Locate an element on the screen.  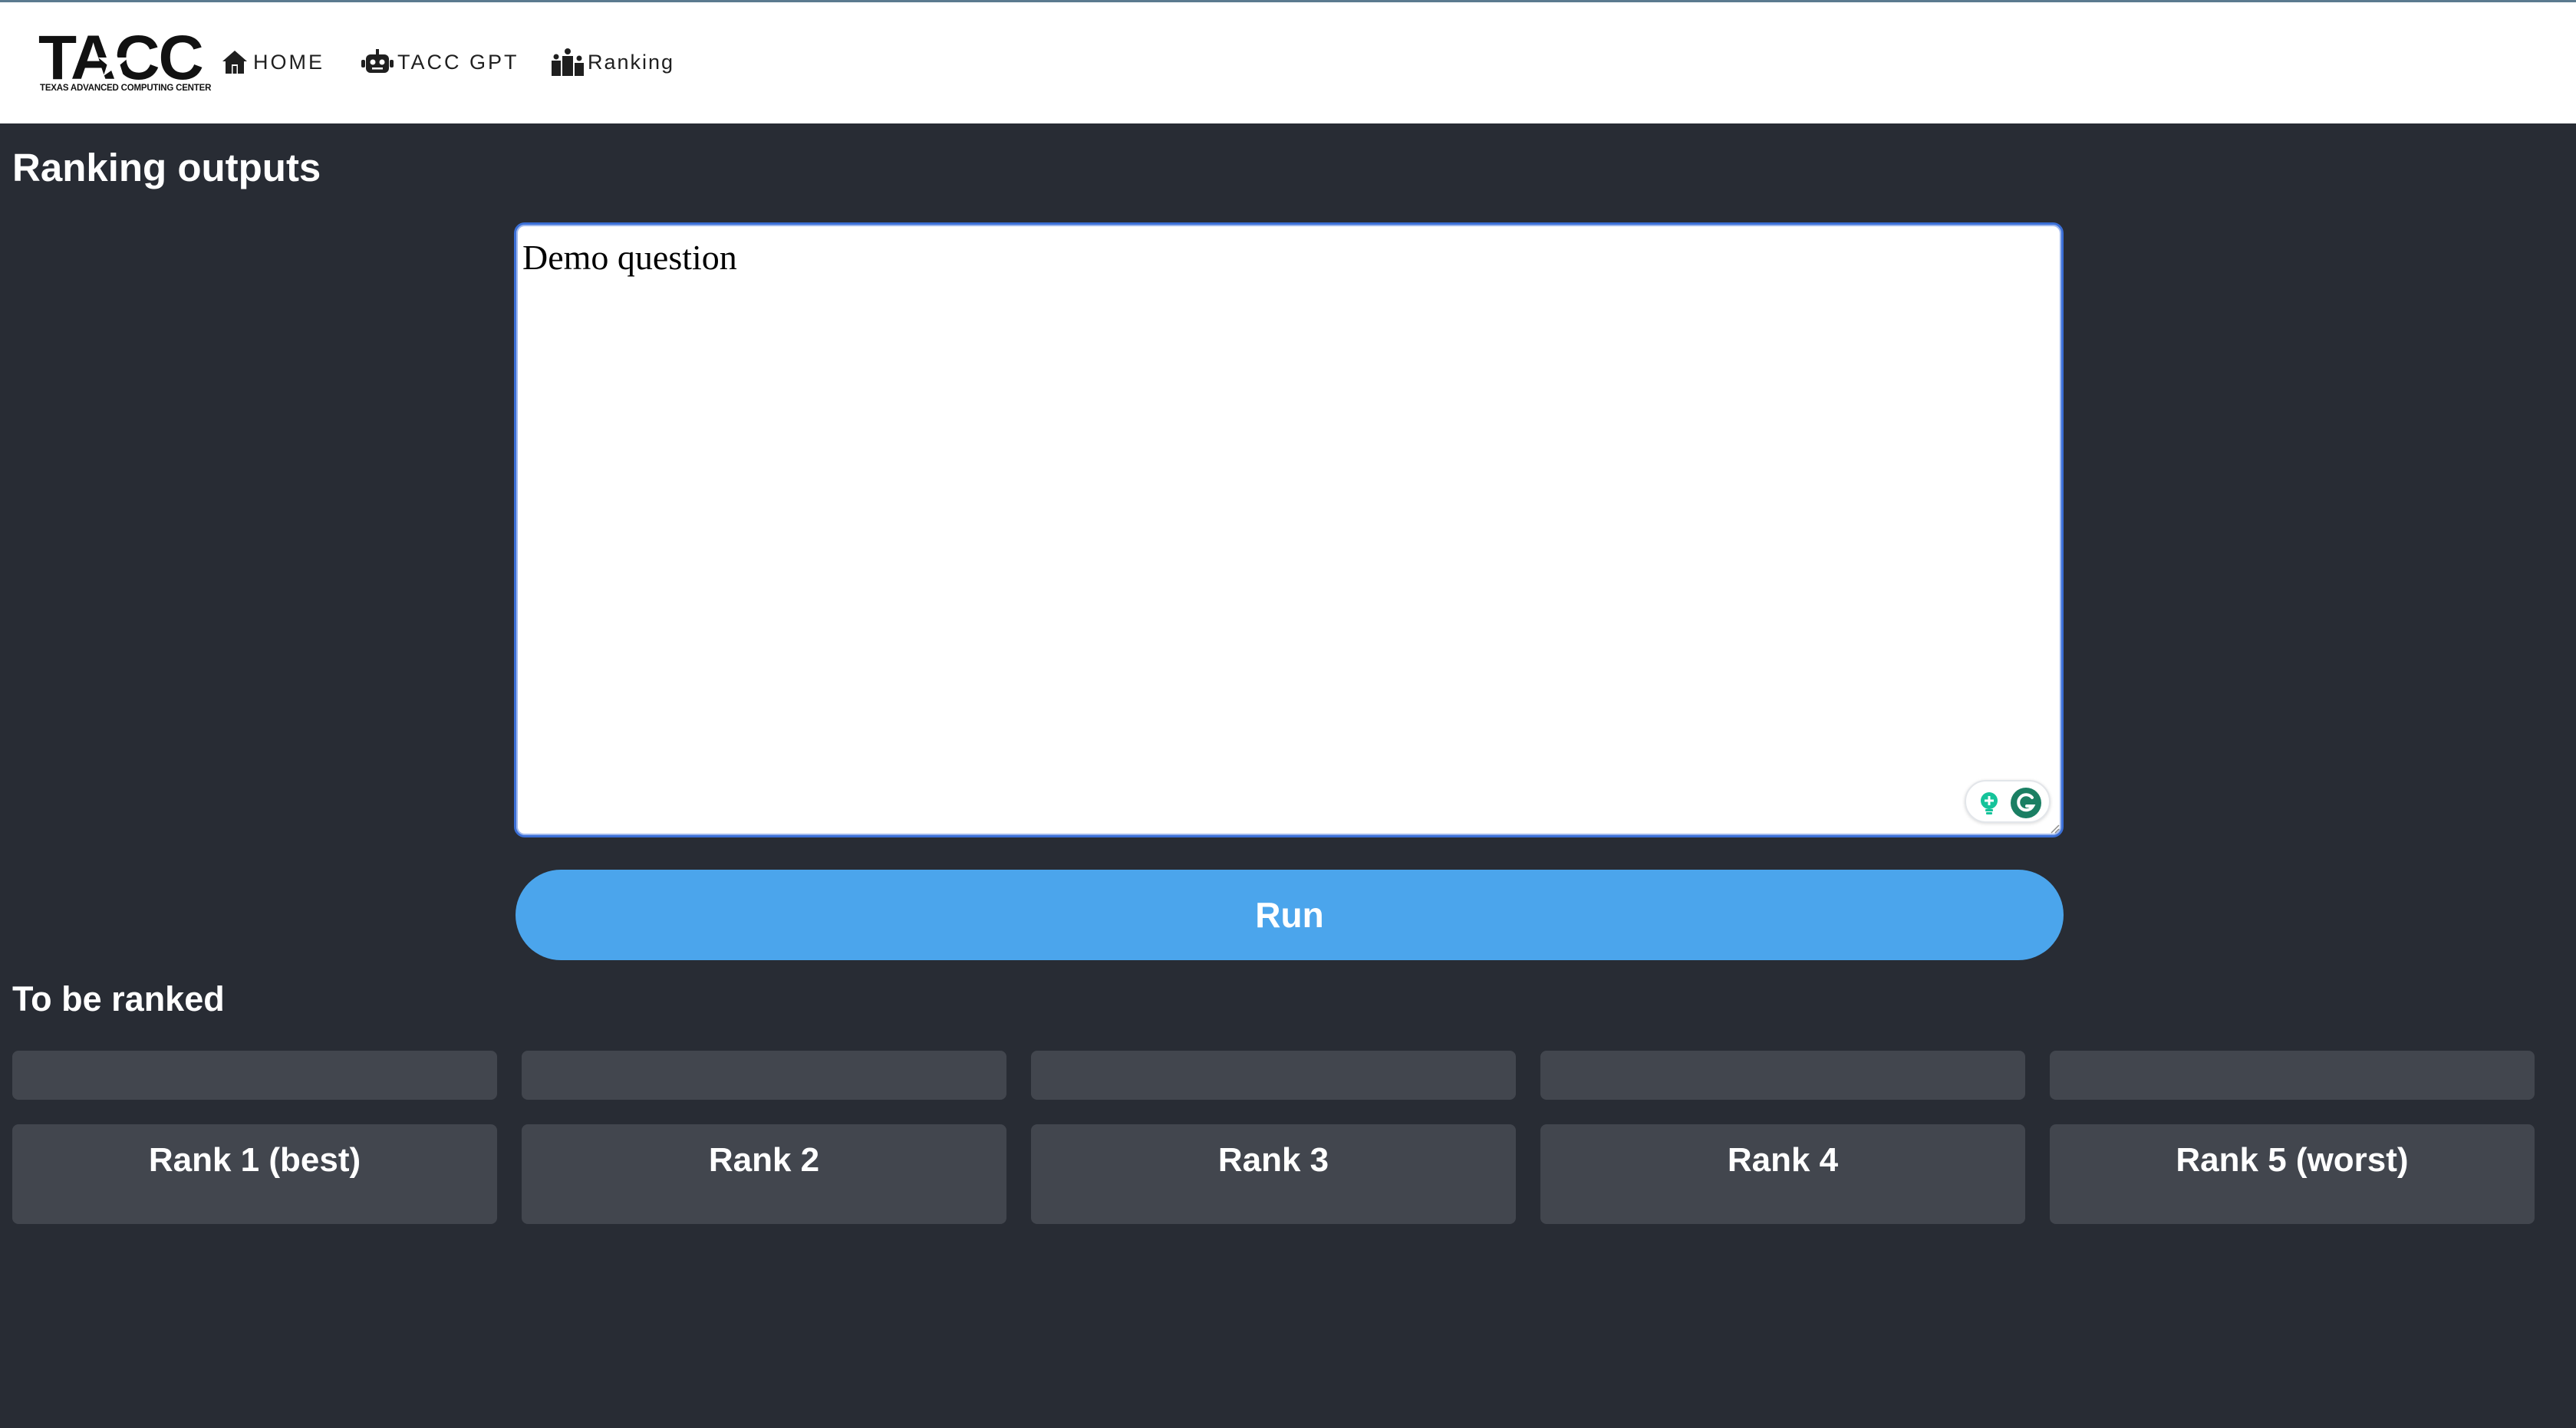
home-icon is located at coordinates (234, 62).